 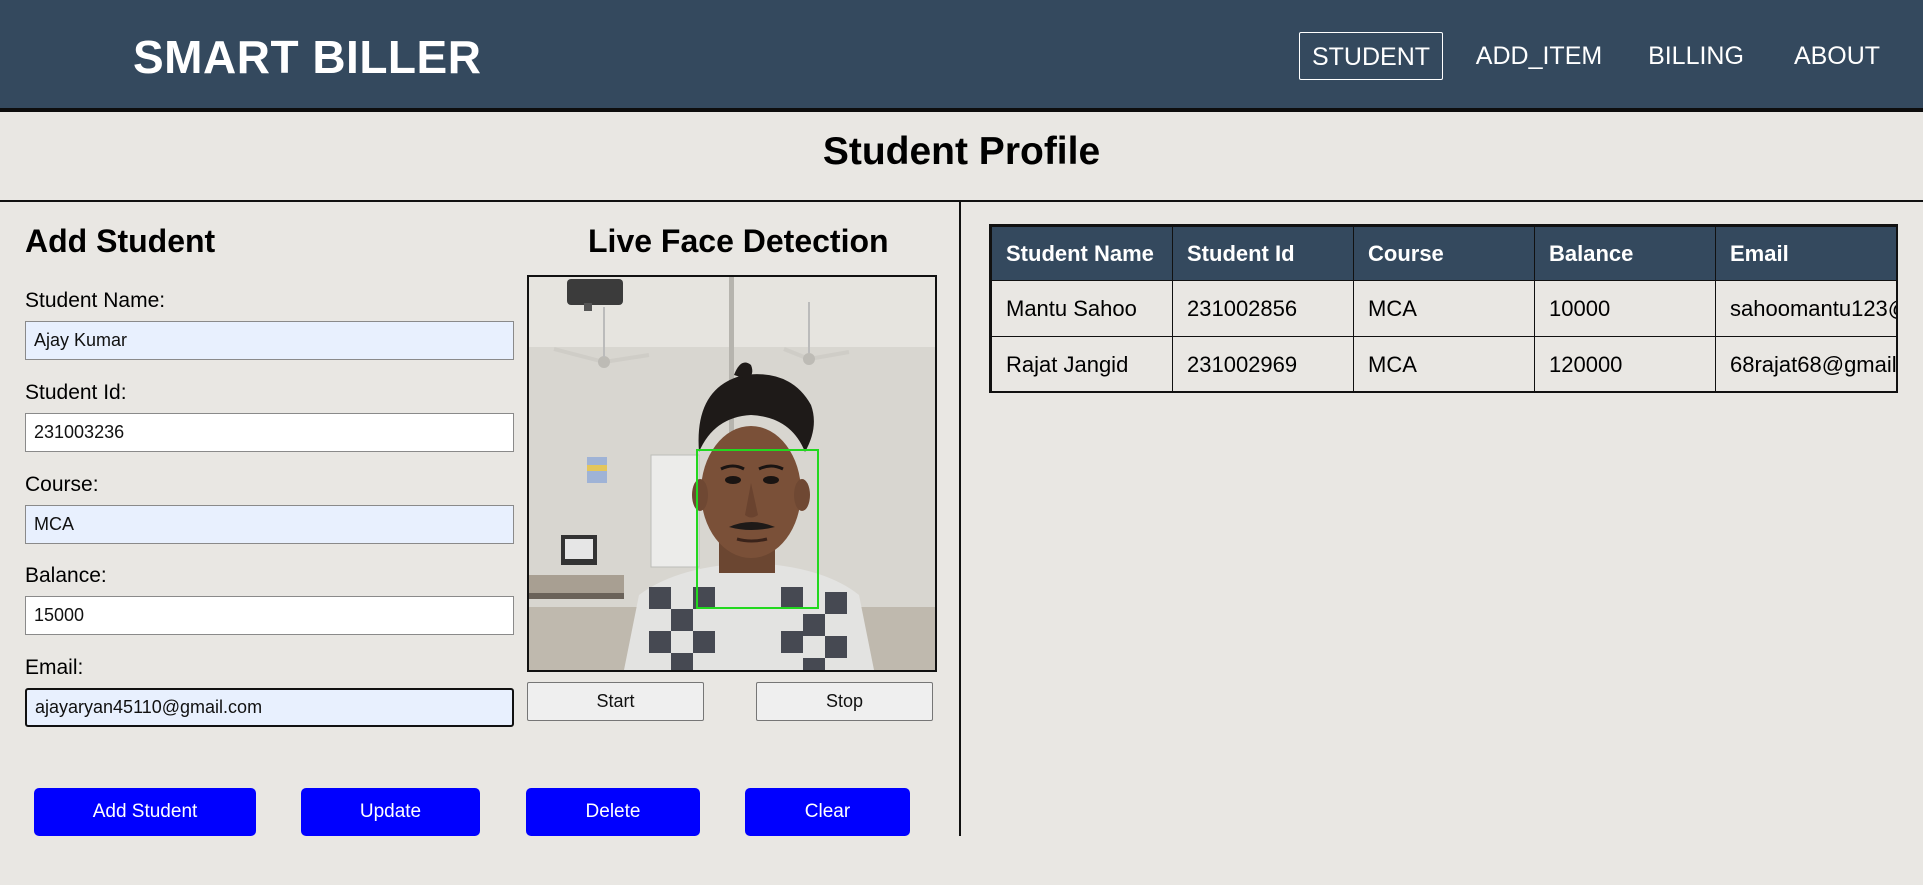 What do you see at coordinates (95, 300) in the screenshot?
I see `student-name-label: Student Name:` at bounding box center [95, 300].